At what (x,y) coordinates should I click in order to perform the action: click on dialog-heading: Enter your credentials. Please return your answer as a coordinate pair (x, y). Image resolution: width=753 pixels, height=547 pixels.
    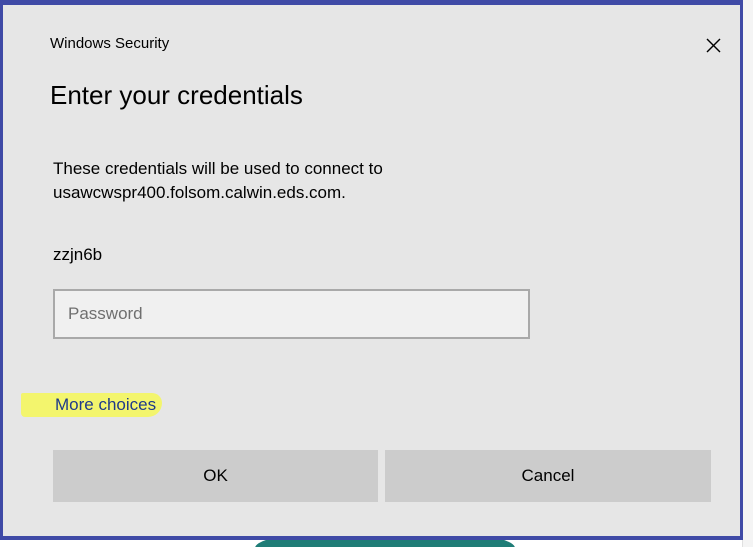
    Looking at the image, I should click on (176, 95).